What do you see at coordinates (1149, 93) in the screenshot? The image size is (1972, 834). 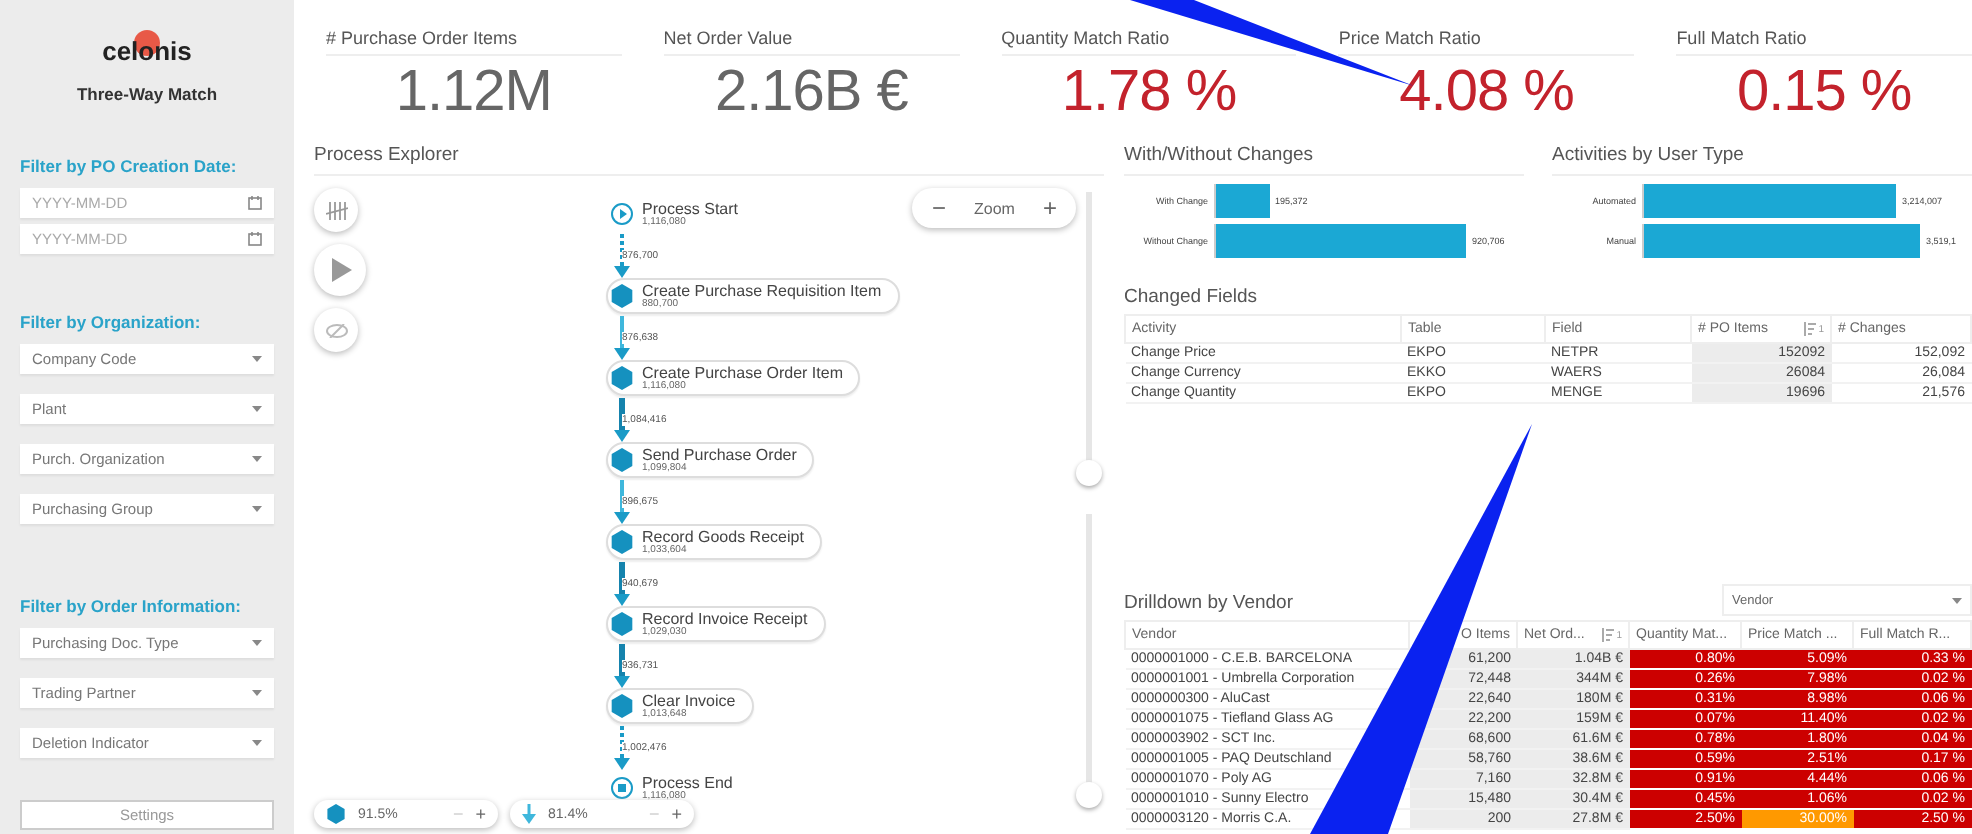 I see `kpi-value: 1.78 %` at bounding box center [1149, 93].